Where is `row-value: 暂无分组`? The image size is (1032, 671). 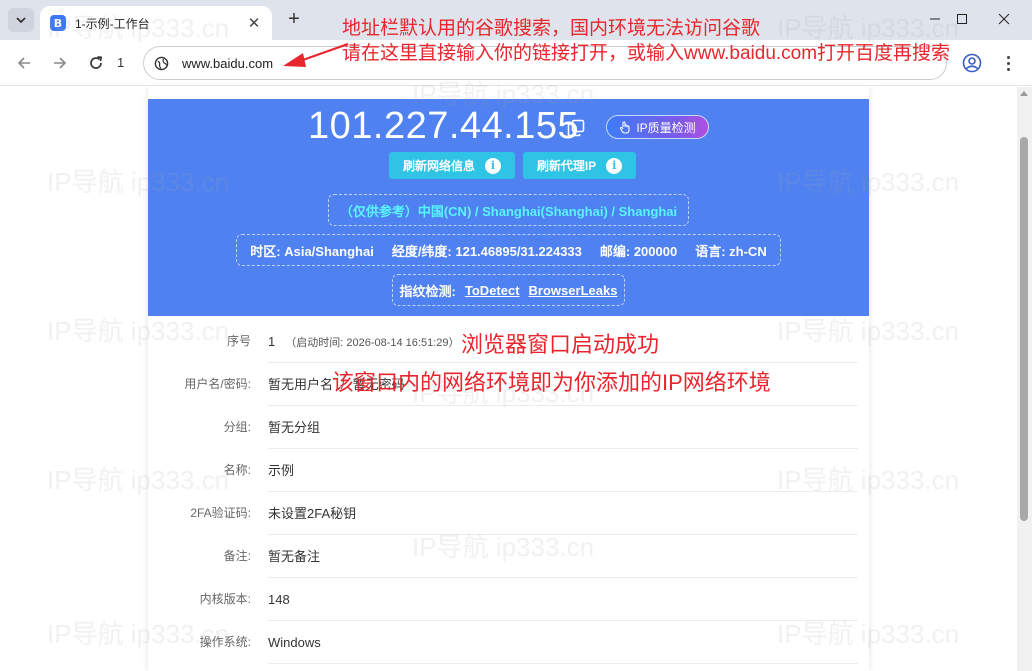 row-value: 暂无分组 is located at coordinates (294, 427).